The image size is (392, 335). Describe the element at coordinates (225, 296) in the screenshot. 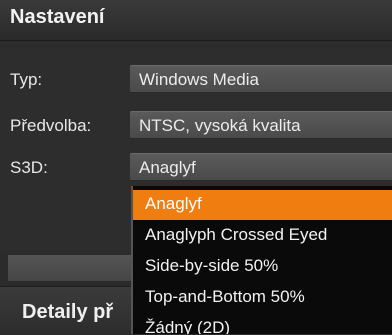

I see `s3d-option-label: Top-and-Bottom 50%` at that location.